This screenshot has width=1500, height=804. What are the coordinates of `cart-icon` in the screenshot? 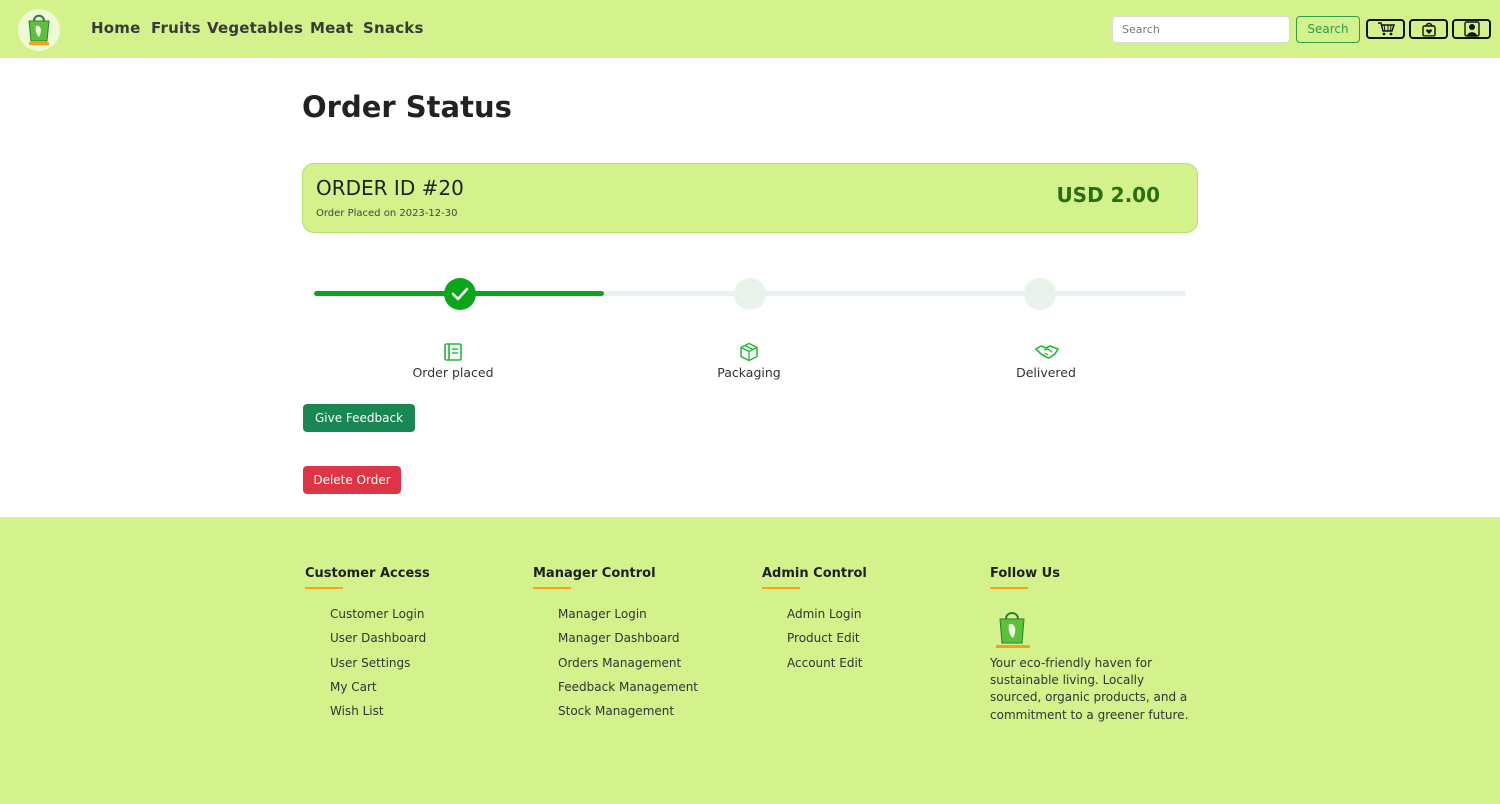 It's located at (1386, 29).